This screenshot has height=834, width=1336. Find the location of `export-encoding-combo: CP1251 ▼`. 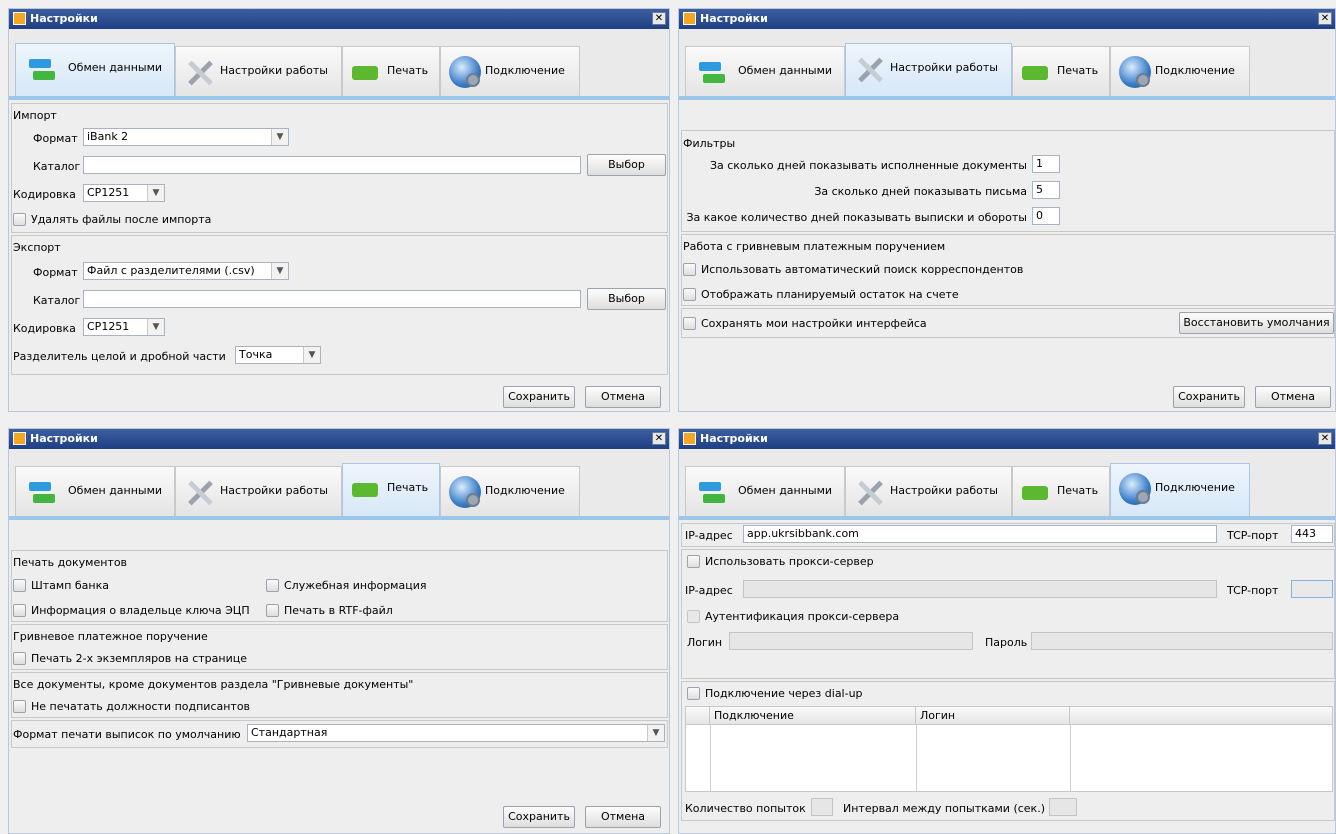

export-encoding-combo: CP1251 ▼ is located at coordinates (124, 327).